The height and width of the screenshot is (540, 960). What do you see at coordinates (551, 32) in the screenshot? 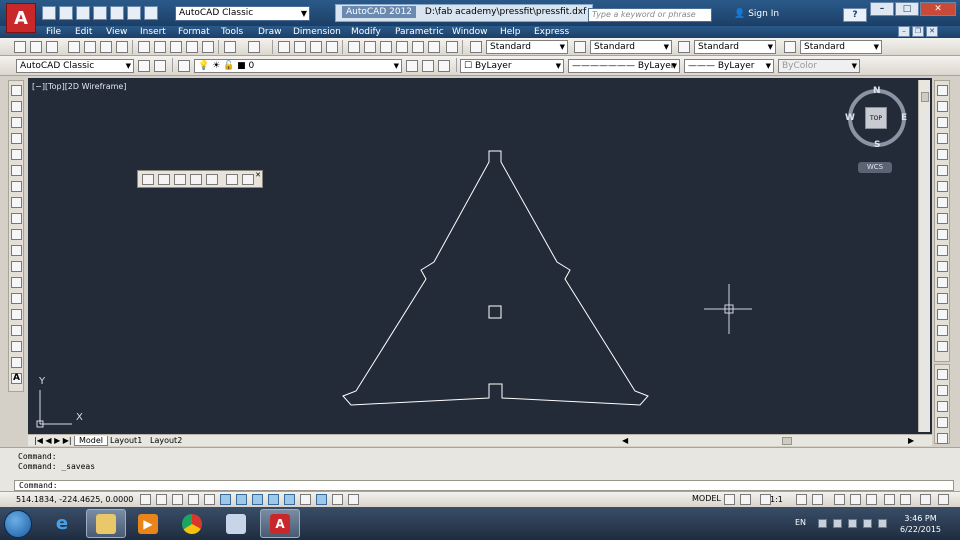
I see `menu-express: Express` at bounding box center [551, 32].